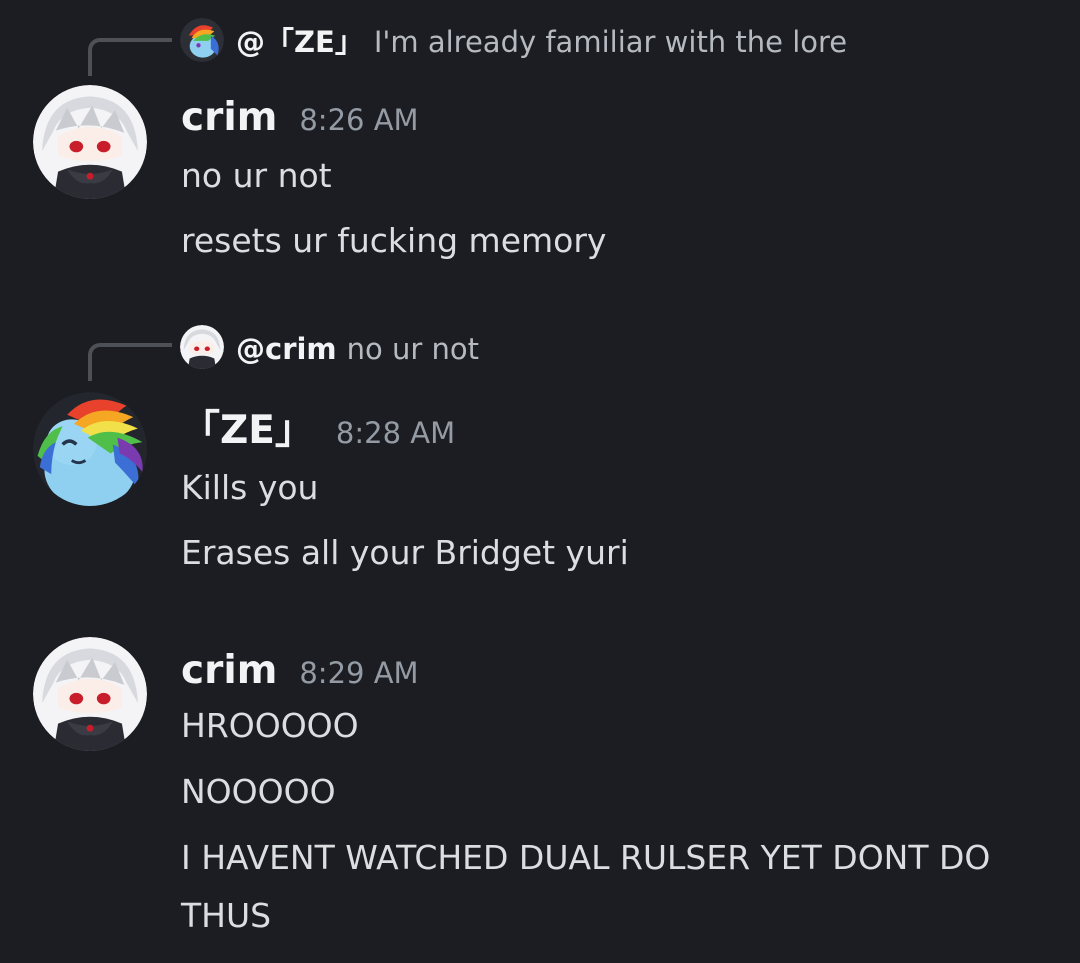 Image resolution: width=1080 pixels, height=963 pixels. I want to click on reply-avatar-crim-icon, so click(202, 347).